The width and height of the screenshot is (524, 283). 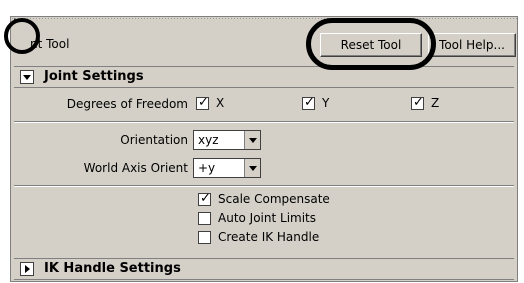 I want to click on annotation-oval, so click(x=371, y=44).